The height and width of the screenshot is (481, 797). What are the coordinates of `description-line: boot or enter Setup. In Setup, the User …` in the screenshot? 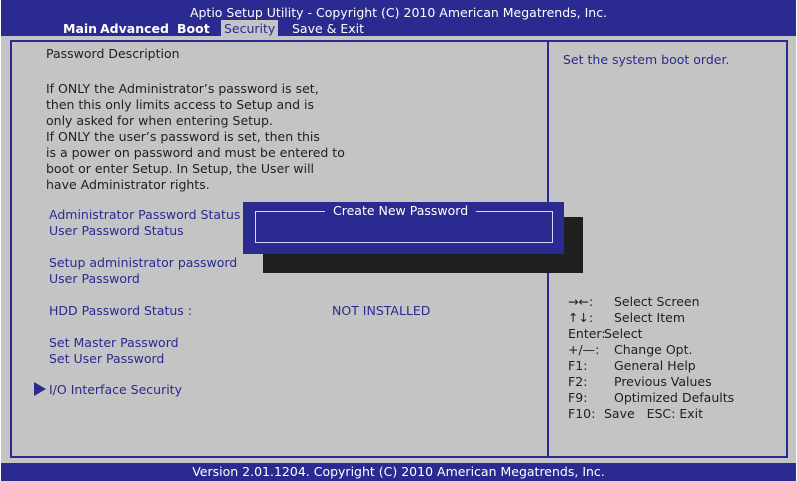 It's located at (180, 168).